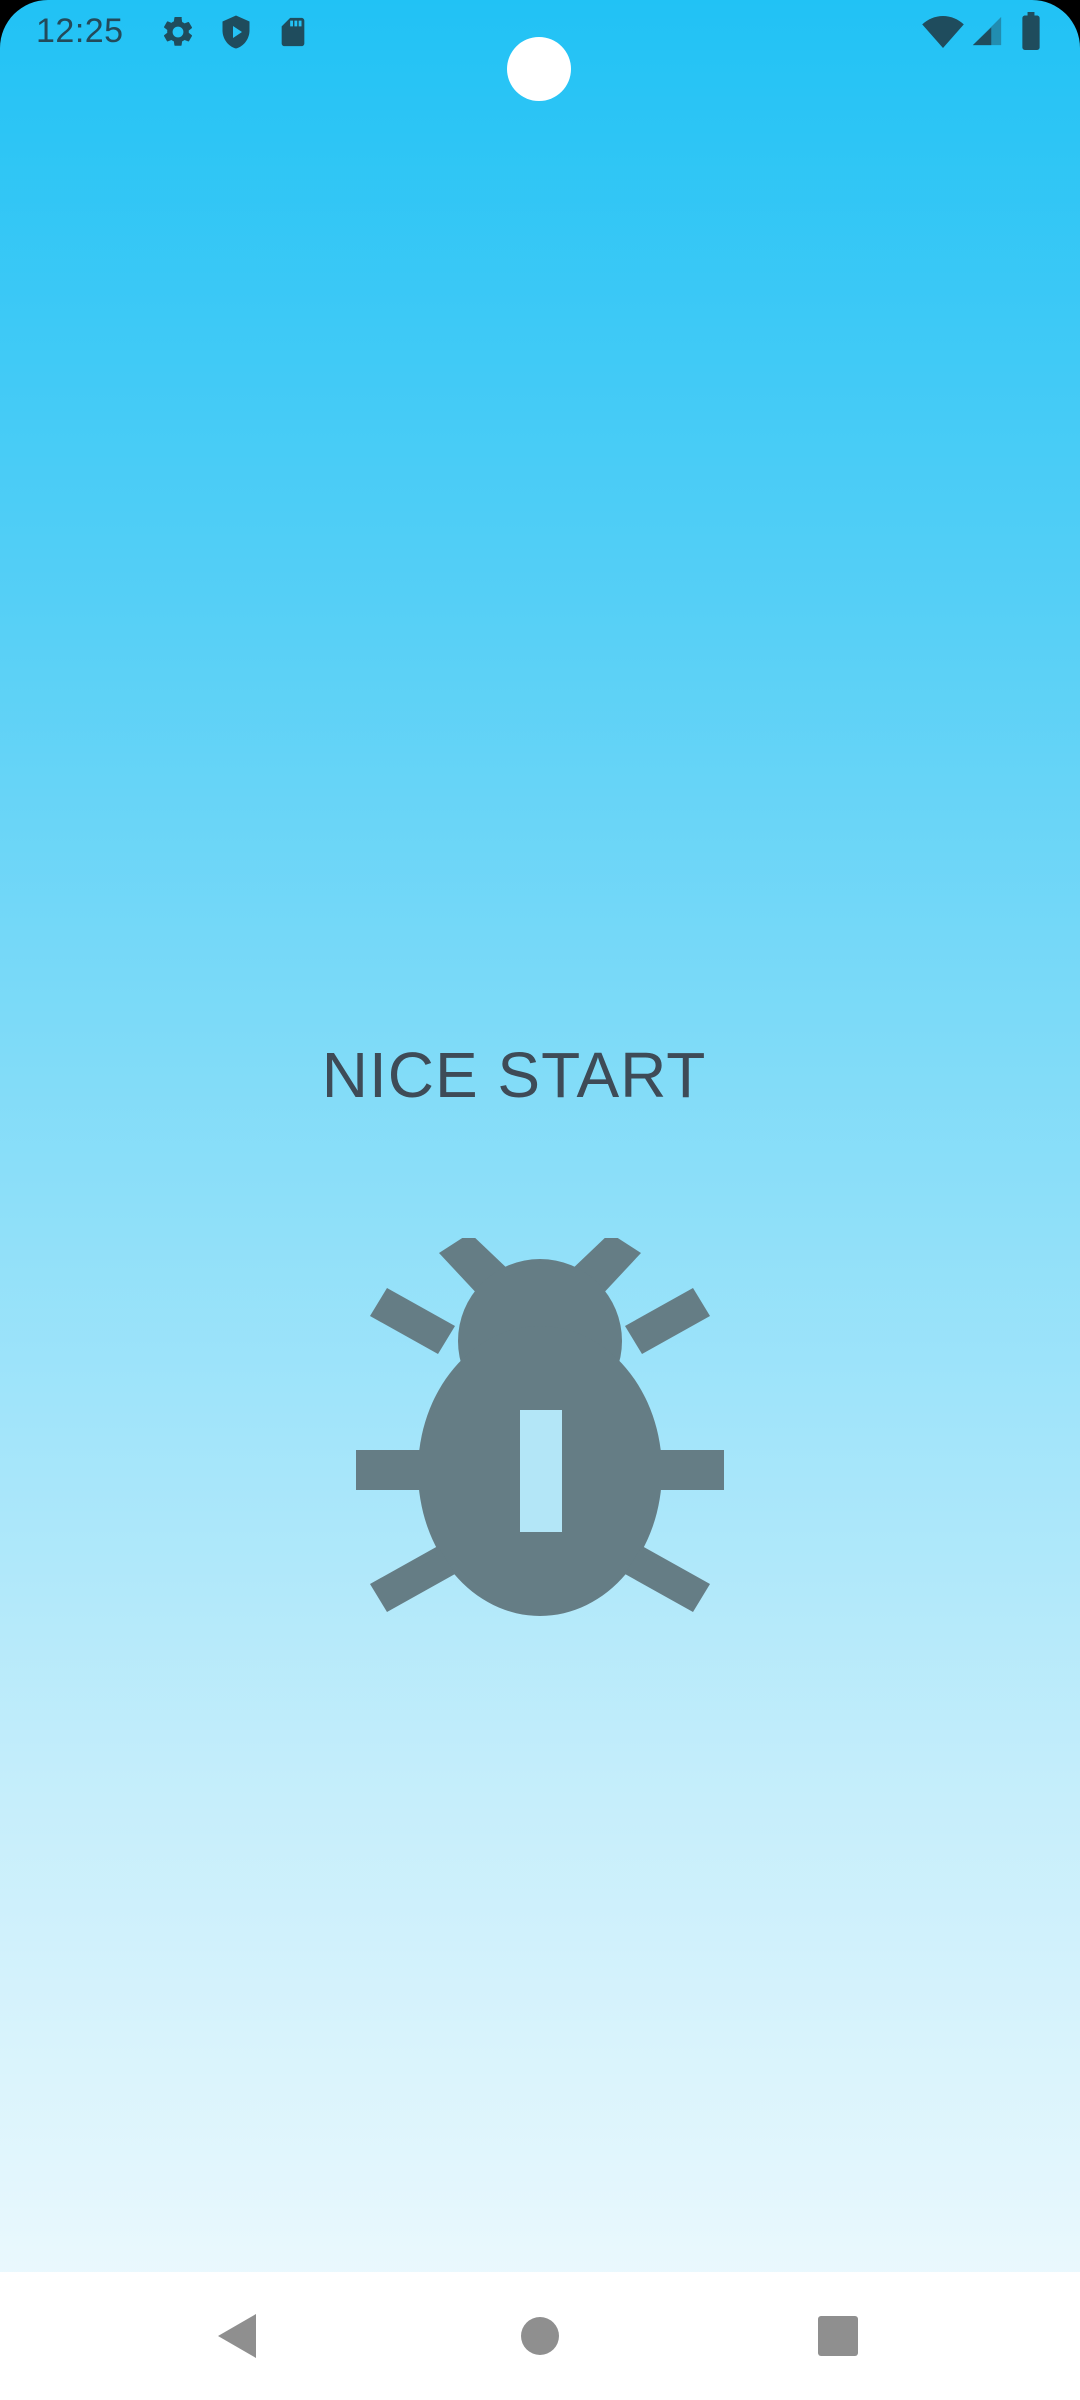  I want to click on cell-signal-icon, so click(987, 33).